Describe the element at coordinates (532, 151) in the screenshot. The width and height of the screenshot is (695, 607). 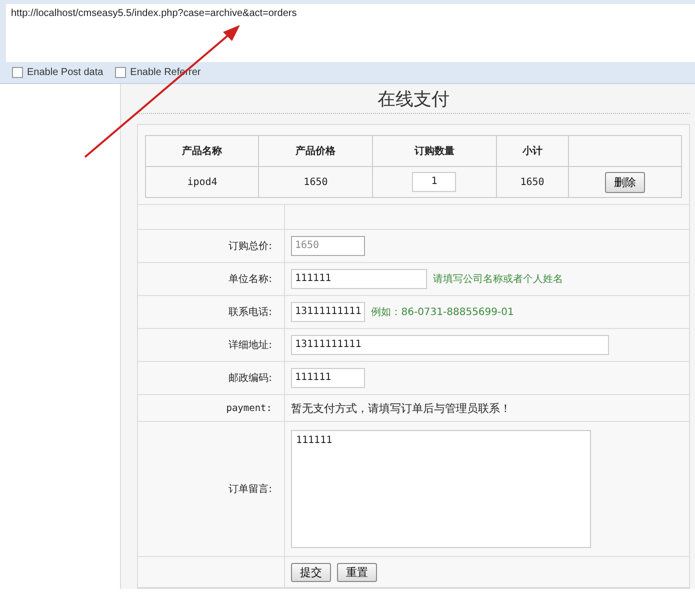
I see `column-header: 小计` at that location.